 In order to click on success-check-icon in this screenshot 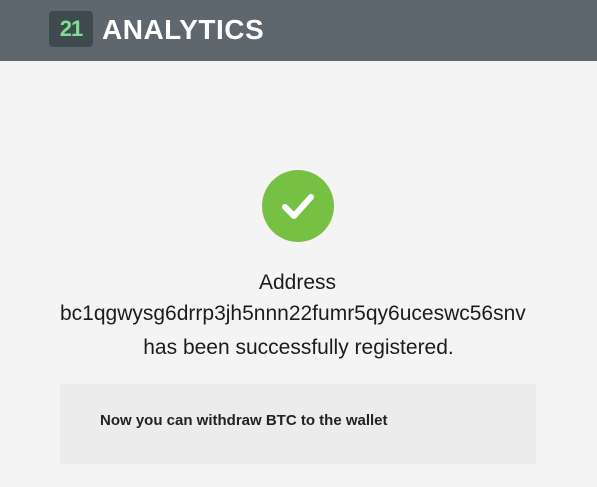, I will do `click(298, 206)`.